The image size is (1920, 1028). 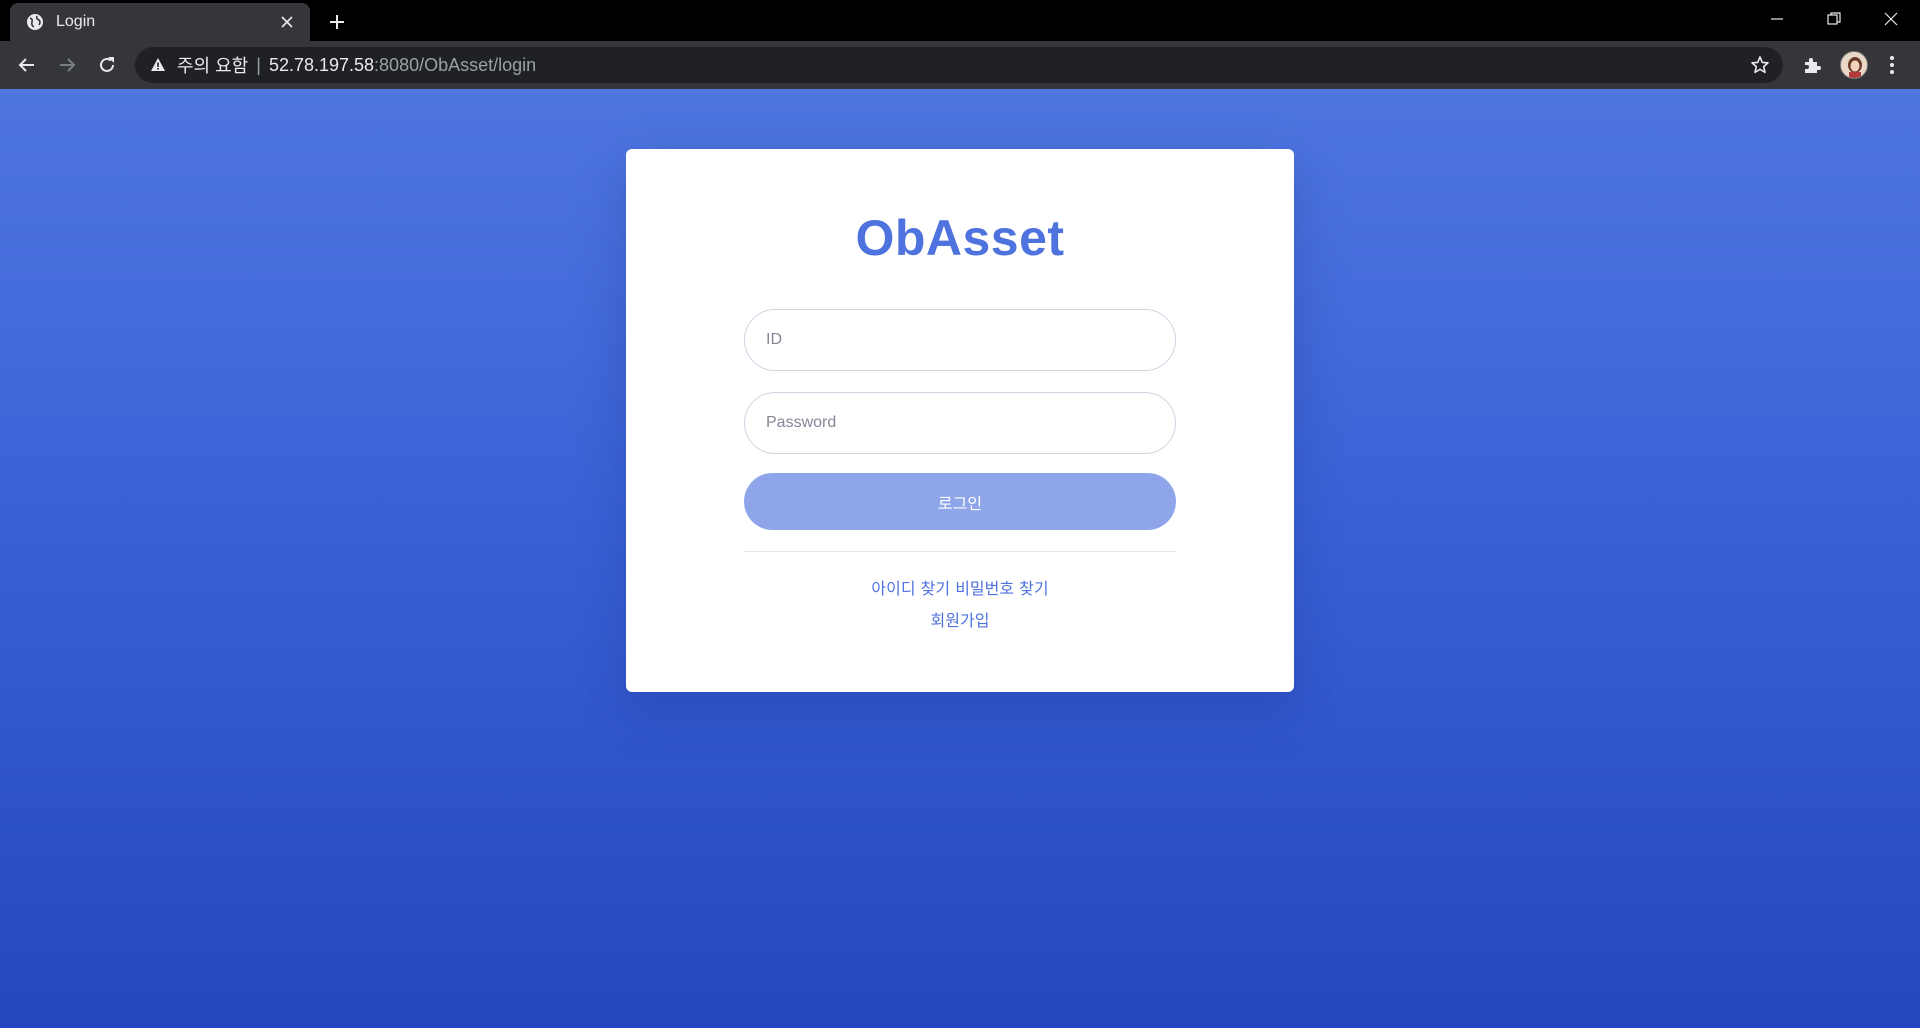 I want to click on password-input, so click(x=960, y=423).